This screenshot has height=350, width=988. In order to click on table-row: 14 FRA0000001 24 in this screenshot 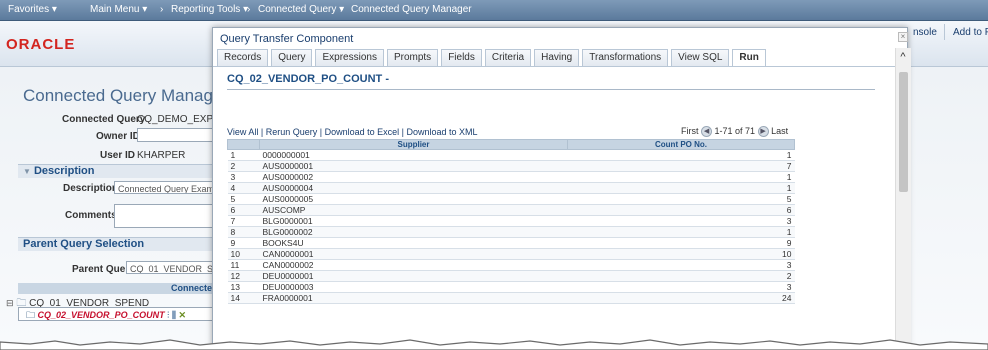, I will do `click(511, 298)`.